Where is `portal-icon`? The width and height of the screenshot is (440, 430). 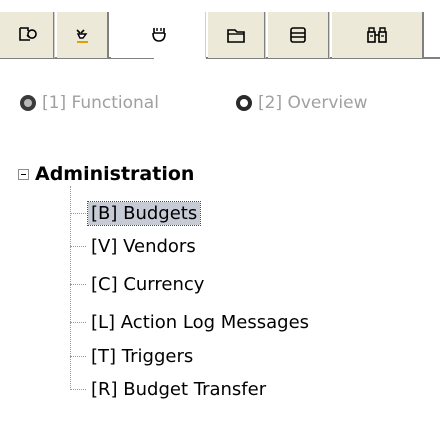
portal-icon is located at coordinates (27, 35).